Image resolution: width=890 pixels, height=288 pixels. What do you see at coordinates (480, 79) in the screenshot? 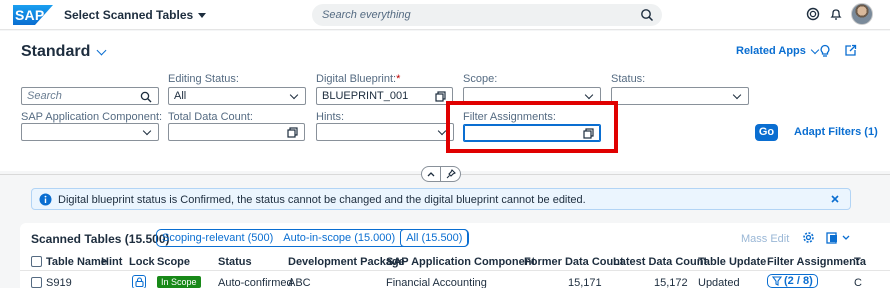
I see `scope-label: Scope:` at bounding box center [480, 79].